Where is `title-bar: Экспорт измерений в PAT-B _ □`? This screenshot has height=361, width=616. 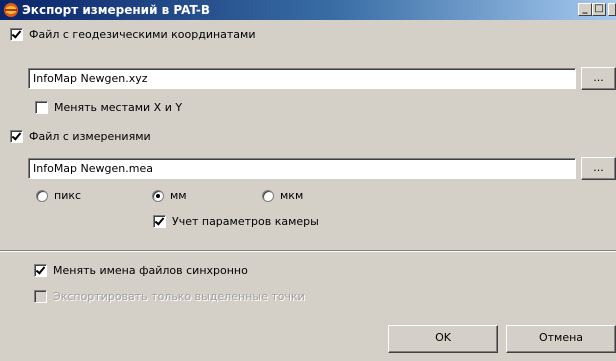 title-bar: Экспорт измерений в PAT-B _ □ is located at coordinates (308, 10).